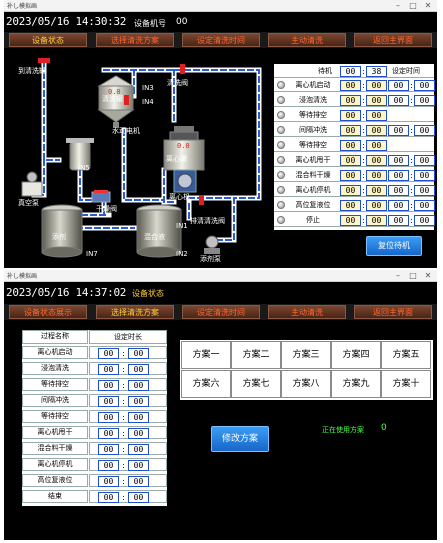 The width and height of the screenshot is (443, 543). I want to click on plan-option-10: 方案十, so click(406, 384).